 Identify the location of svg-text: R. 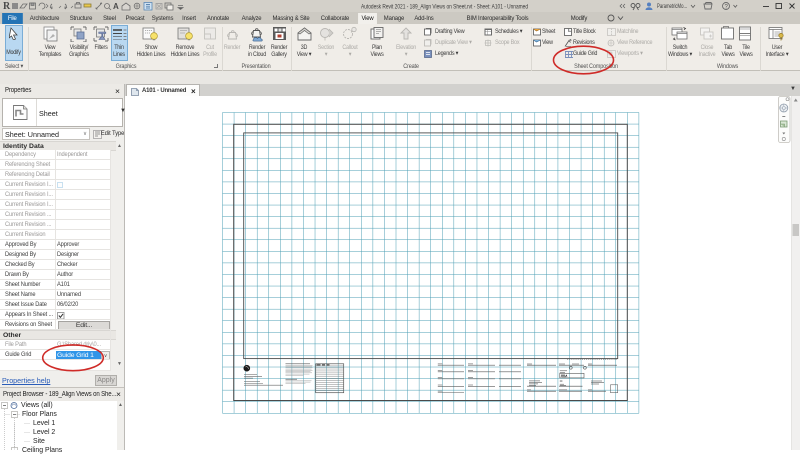
(7, 6).